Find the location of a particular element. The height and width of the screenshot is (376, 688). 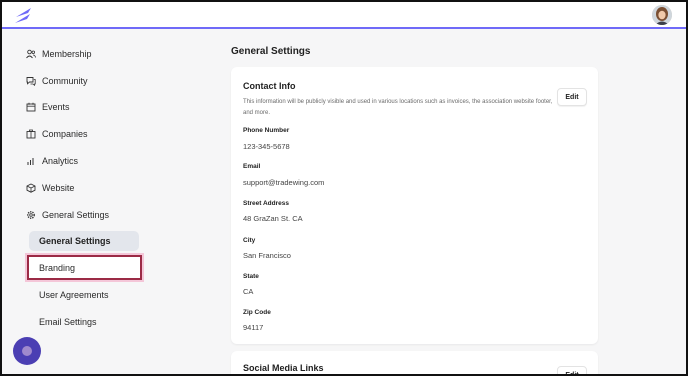

sidebar-item-general-settings: General Settings is located at coordinates (67, 215).